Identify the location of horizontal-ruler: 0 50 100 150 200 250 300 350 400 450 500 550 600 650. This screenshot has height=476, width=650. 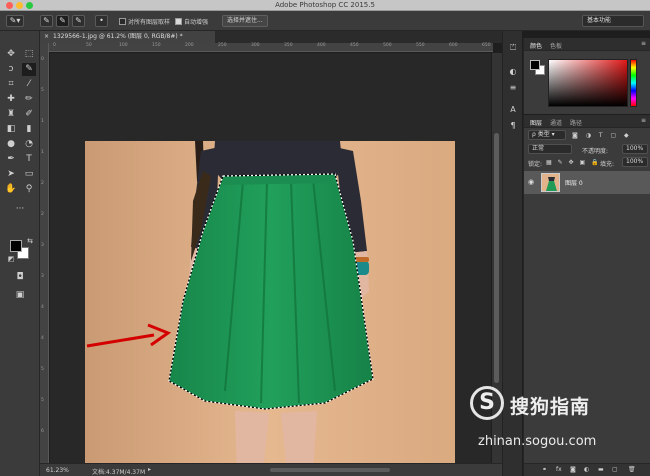
(271, 47).